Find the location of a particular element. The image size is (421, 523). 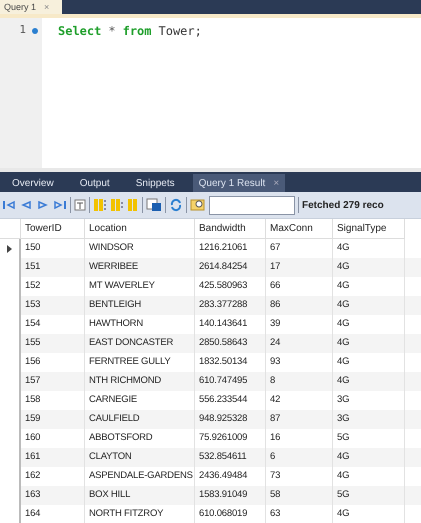

table-cell: 610.068019 is located at coordinates (230, 514).